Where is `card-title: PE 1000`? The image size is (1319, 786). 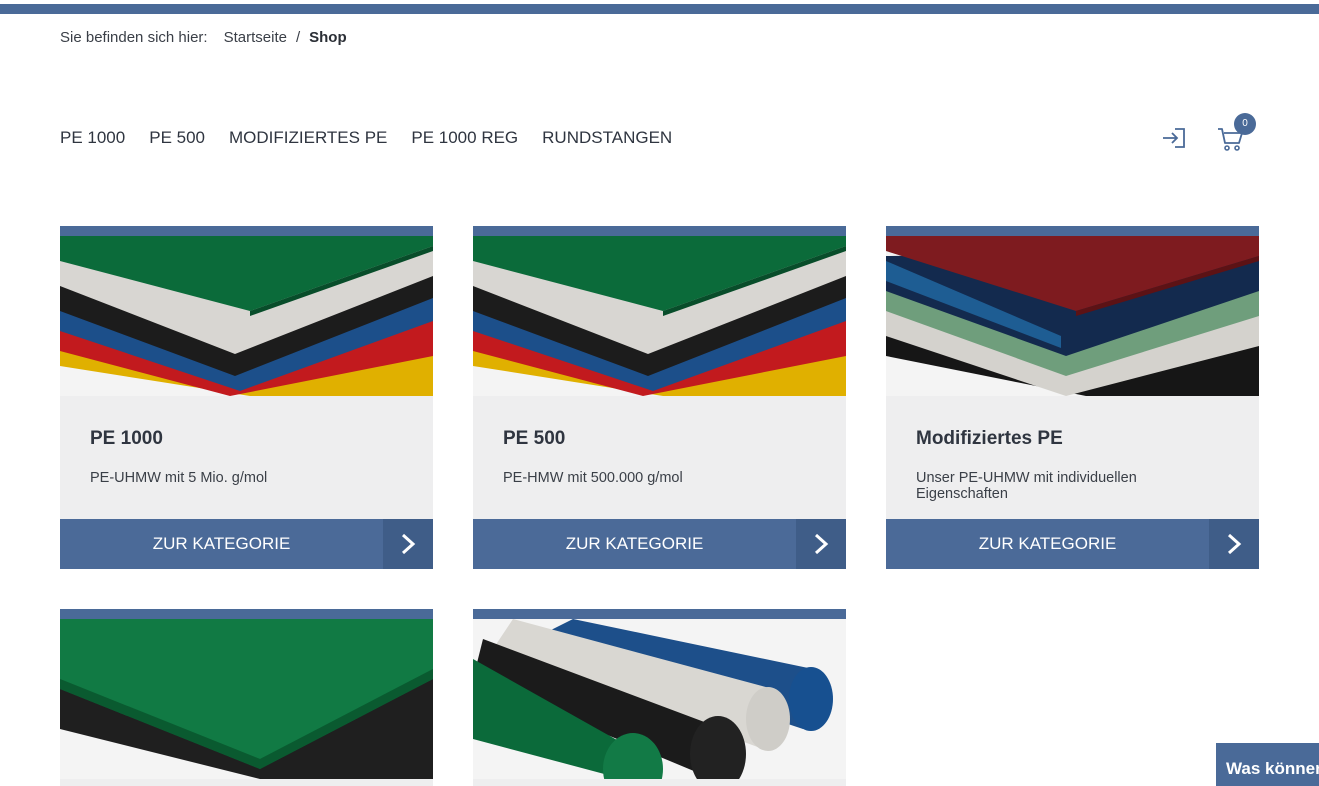 card-title: PE 1000 is located at coordinates (126, 438).